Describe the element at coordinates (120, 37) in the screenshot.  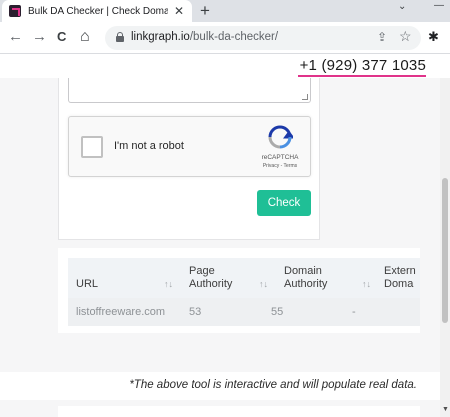
I see `lock-icon` at that location.